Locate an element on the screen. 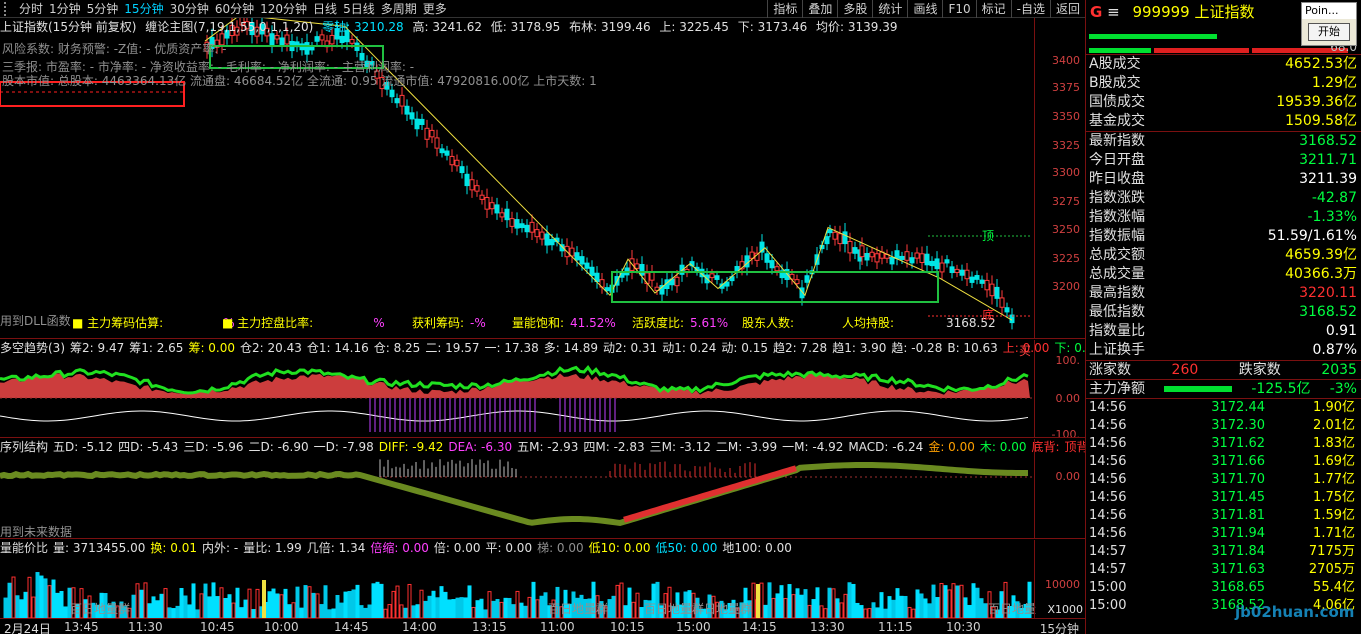  period-tab: 120分钟 is located at coordinates (283, 8).